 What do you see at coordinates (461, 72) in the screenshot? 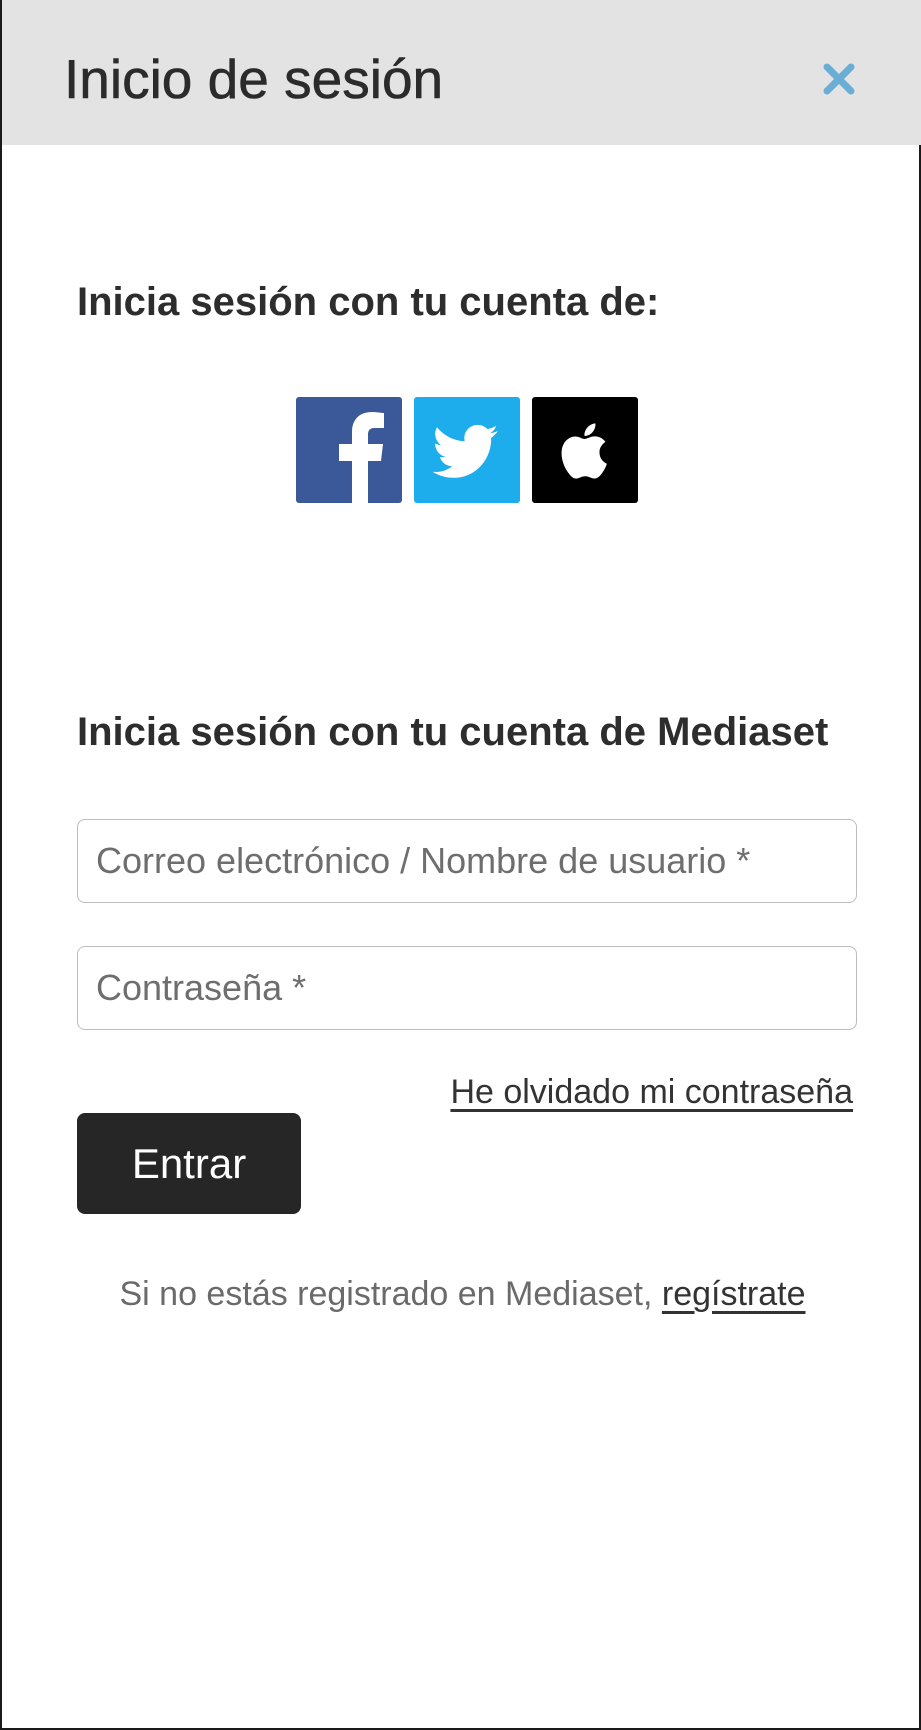
I see `modal-header: Inicio de sesión` at bounding box center [461, 72].